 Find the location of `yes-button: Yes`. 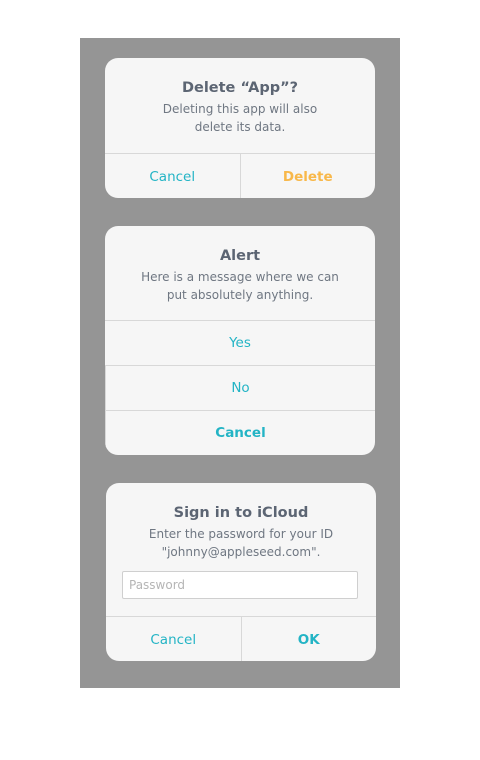

yes-button: Yes is located at coordinates (240, 342).